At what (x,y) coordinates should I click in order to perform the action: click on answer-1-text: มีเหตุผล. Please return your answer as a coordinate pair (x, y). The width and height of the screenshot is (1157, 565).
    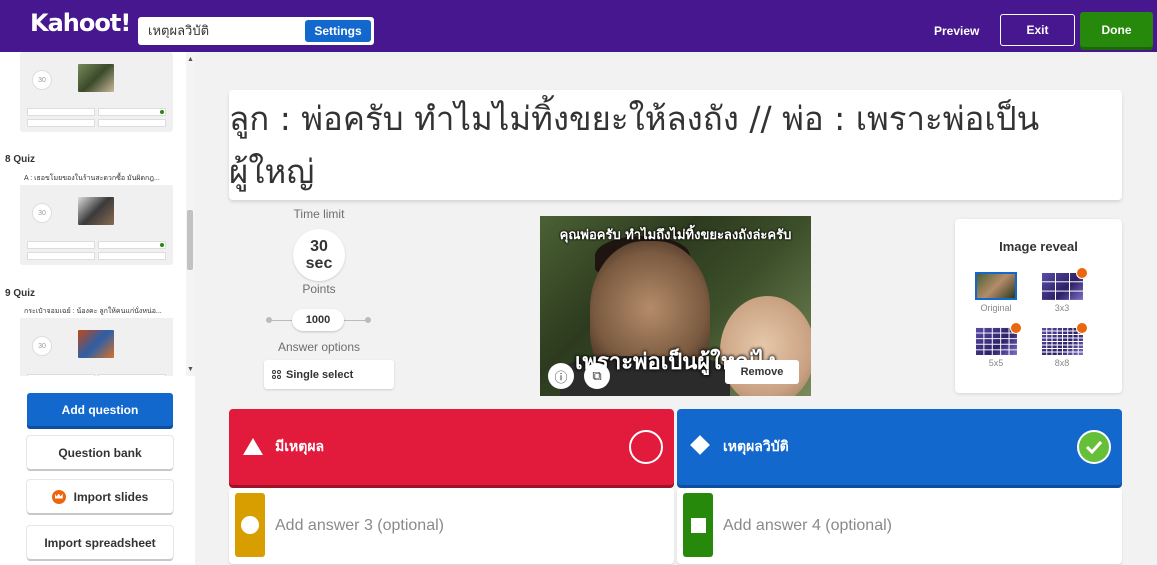
    Looking at the image, I should click on (299, 447).